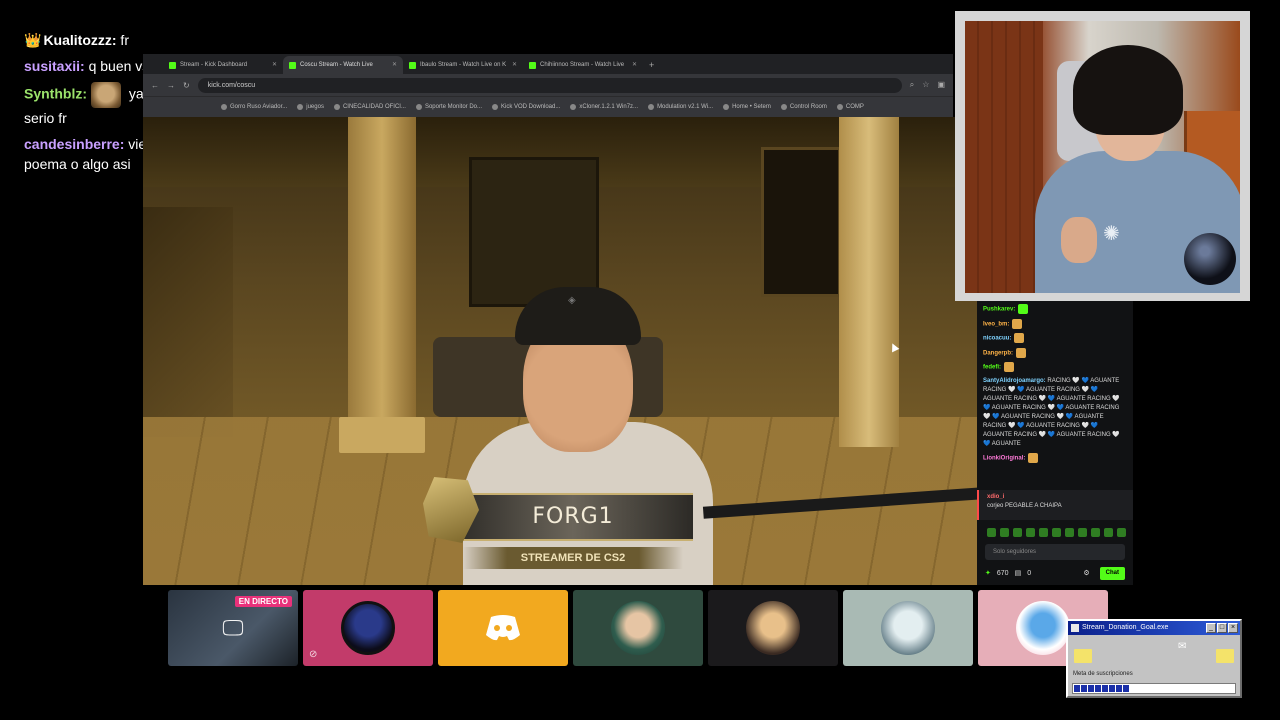 This screenshot has height=720, width=1280. Describe the element at coordinates (912, 85) in the screenshot. I see `search-icon: ⌕` at that location.